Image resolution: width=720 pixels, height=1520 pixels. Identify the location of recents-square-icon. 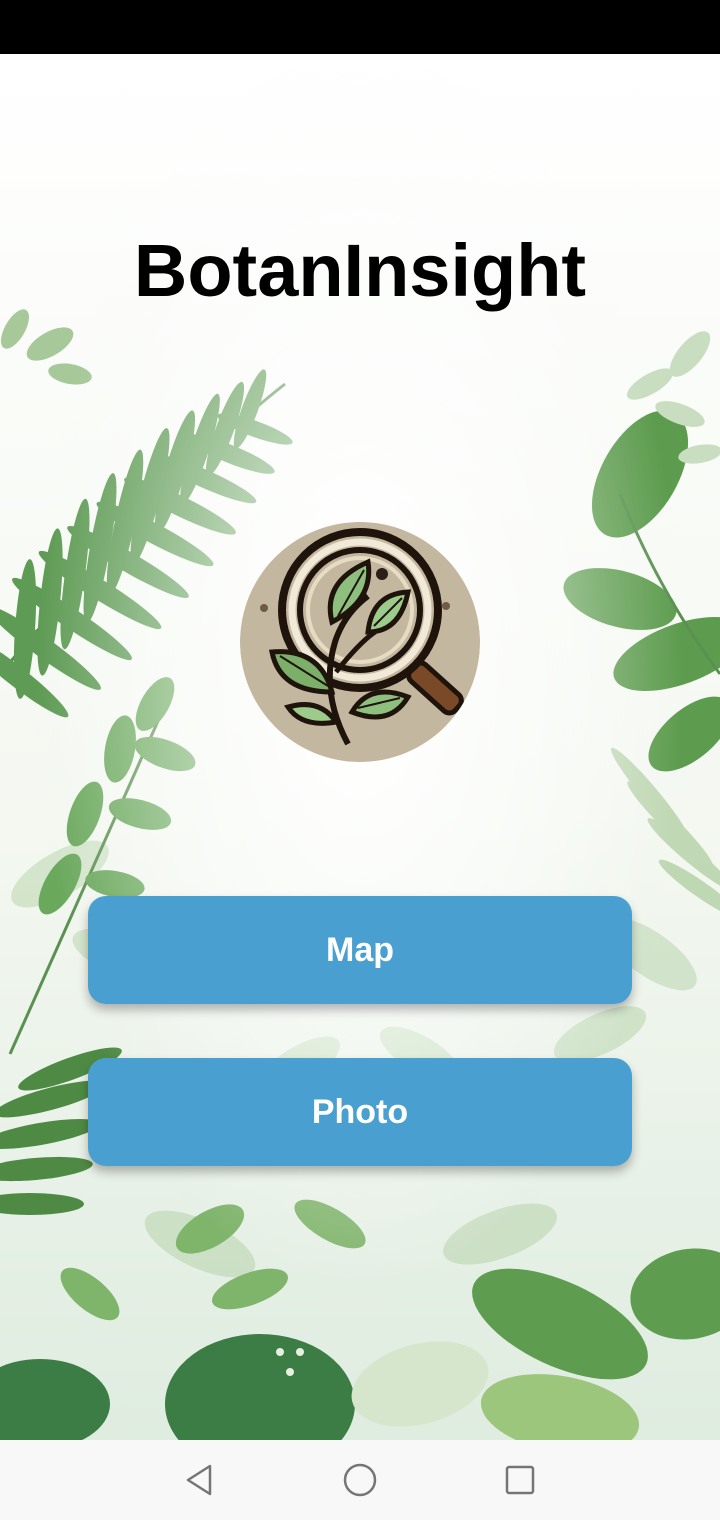
(520, 1480).